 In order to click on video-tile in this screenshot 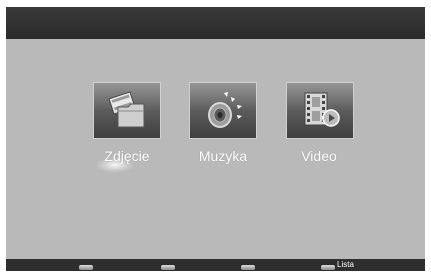, I will do `click(320, 110)`.